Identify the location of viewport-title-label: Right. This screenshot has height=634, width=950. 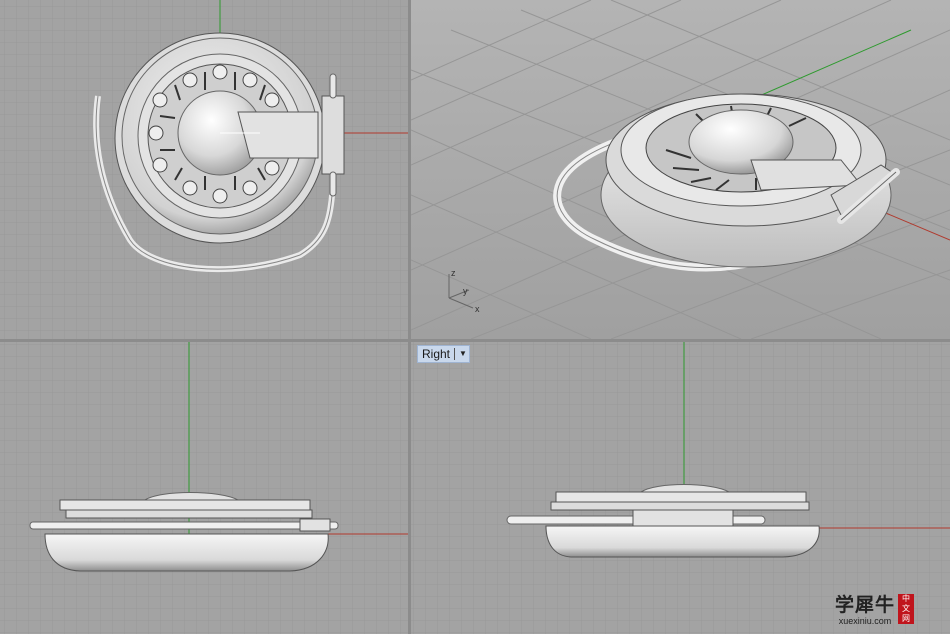
(436, 354).